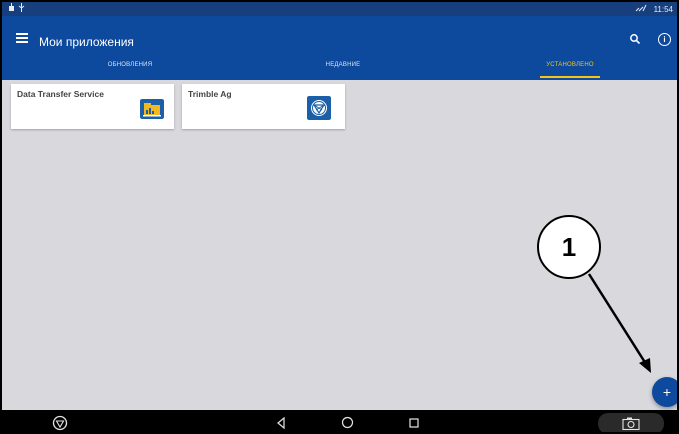 Image resolution: width=679 pixels, height=434 pixels. What do you see at coordinates (281, 423) in the screenshot?
I see `back-icon` at bounding box center [281, 423].